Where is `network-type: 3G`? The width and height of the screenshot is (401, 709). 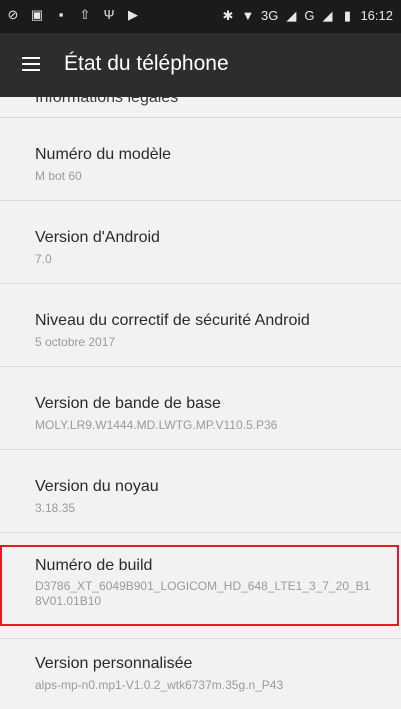 network-type: 3G is located at coordinates (269, 15).